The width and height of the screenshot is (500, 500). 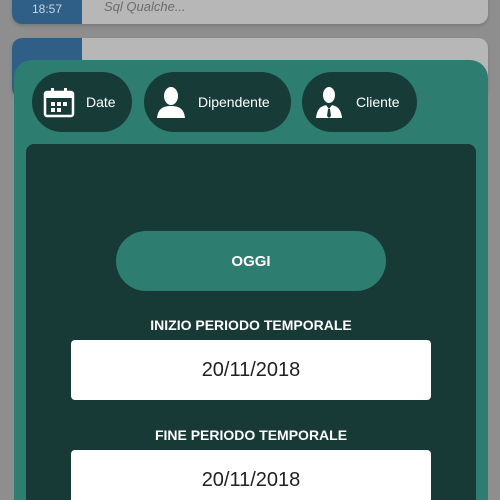 I want to click on list-item-time: 18:57, so click(x=47, y=12).